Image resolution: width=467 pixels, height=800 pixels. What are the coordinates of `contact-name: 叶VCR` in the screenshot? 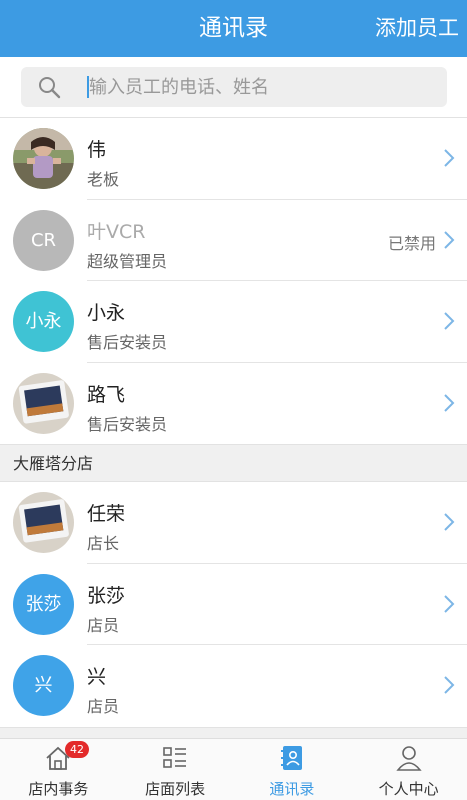 It's located at (116, 231).